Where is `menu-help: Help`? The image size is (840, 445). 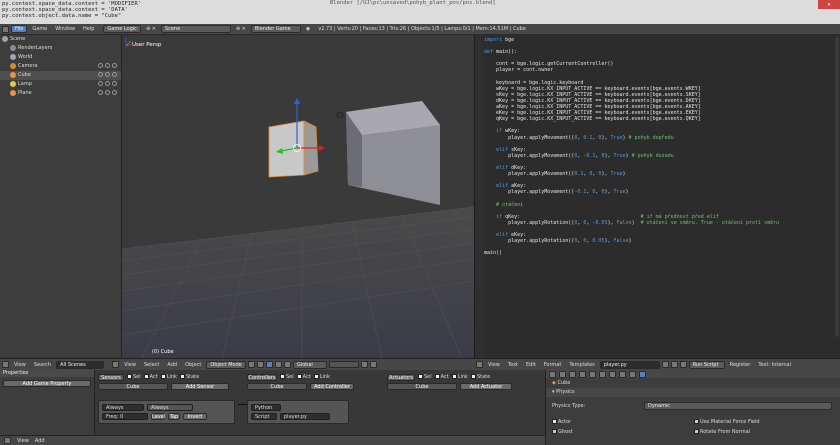
menu-help: Help is located at coordinates (88, 29).